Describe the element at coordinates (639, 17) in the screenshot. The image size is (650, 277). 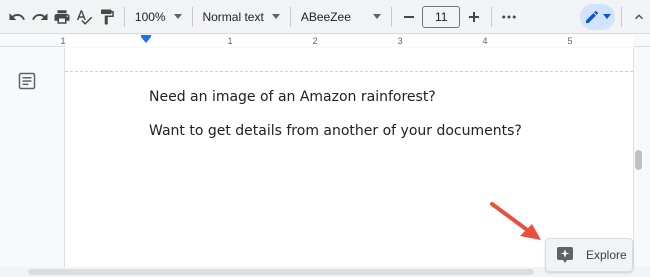
I see `collapse-menus-icon` at that location.